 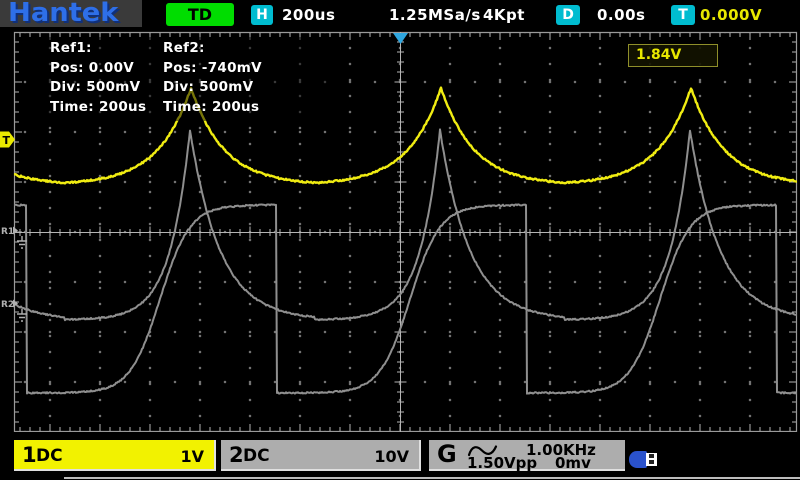 I want to click on ref1-marker-label: R1, so click(x=7, y=232).